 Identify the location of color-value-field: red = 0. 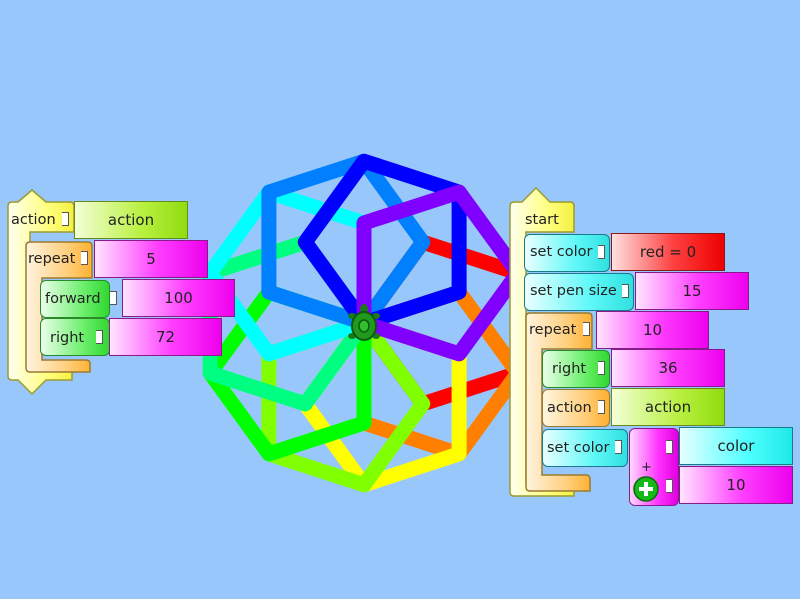
(668, 252).